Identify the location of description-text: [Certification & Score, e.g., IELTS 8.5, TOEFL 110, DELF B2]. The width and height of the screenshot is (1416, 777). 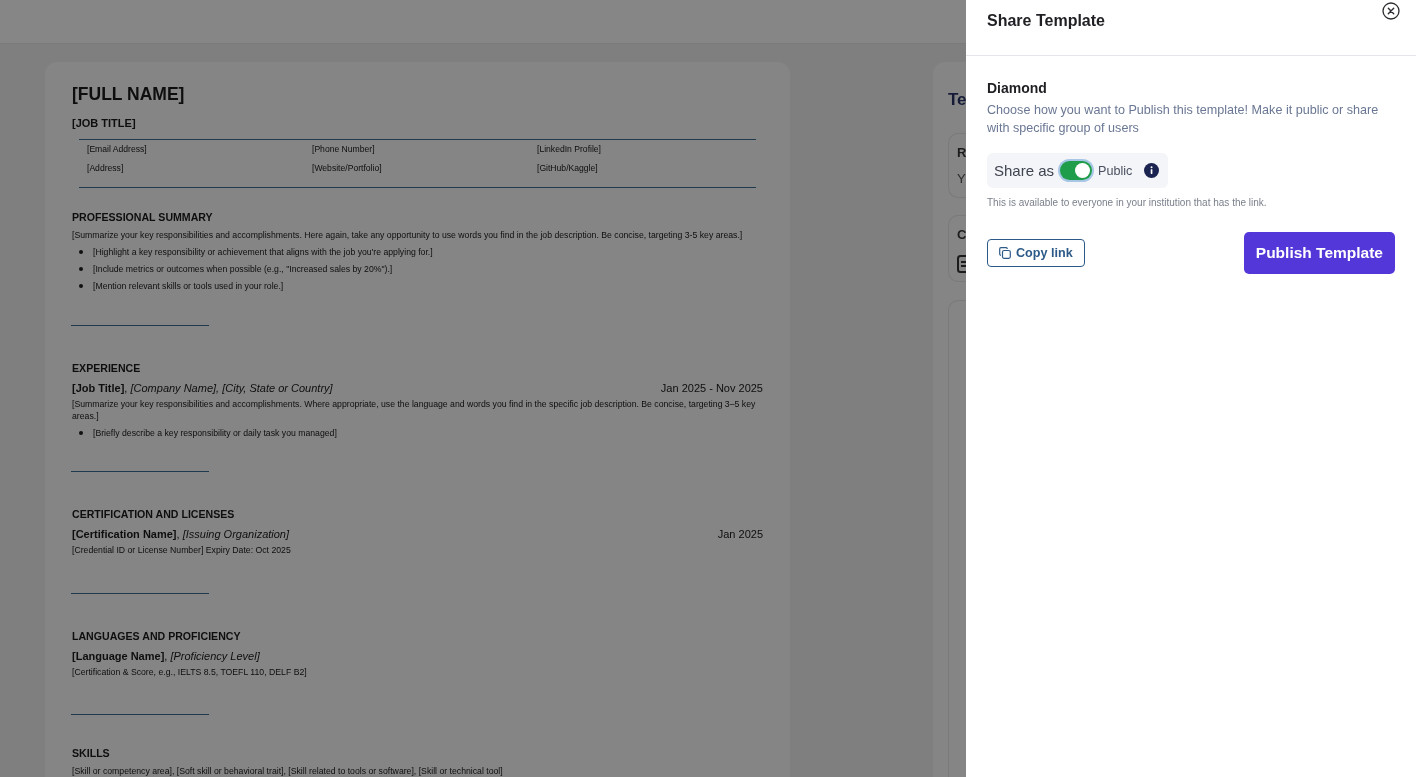
(190, 672).